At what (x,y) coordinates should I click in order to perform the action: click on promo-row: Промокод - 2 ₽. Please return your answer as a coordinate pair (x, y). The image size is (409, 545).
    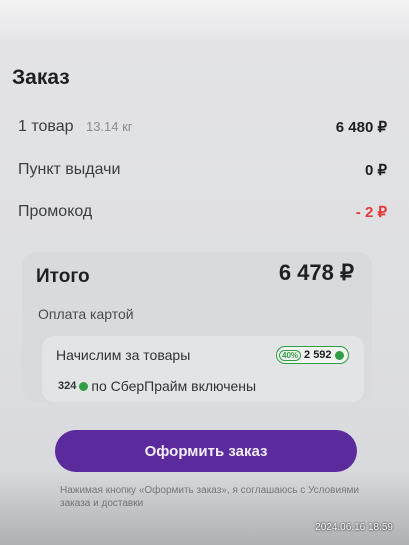
    Looking at the image, I should click on (202, 212).